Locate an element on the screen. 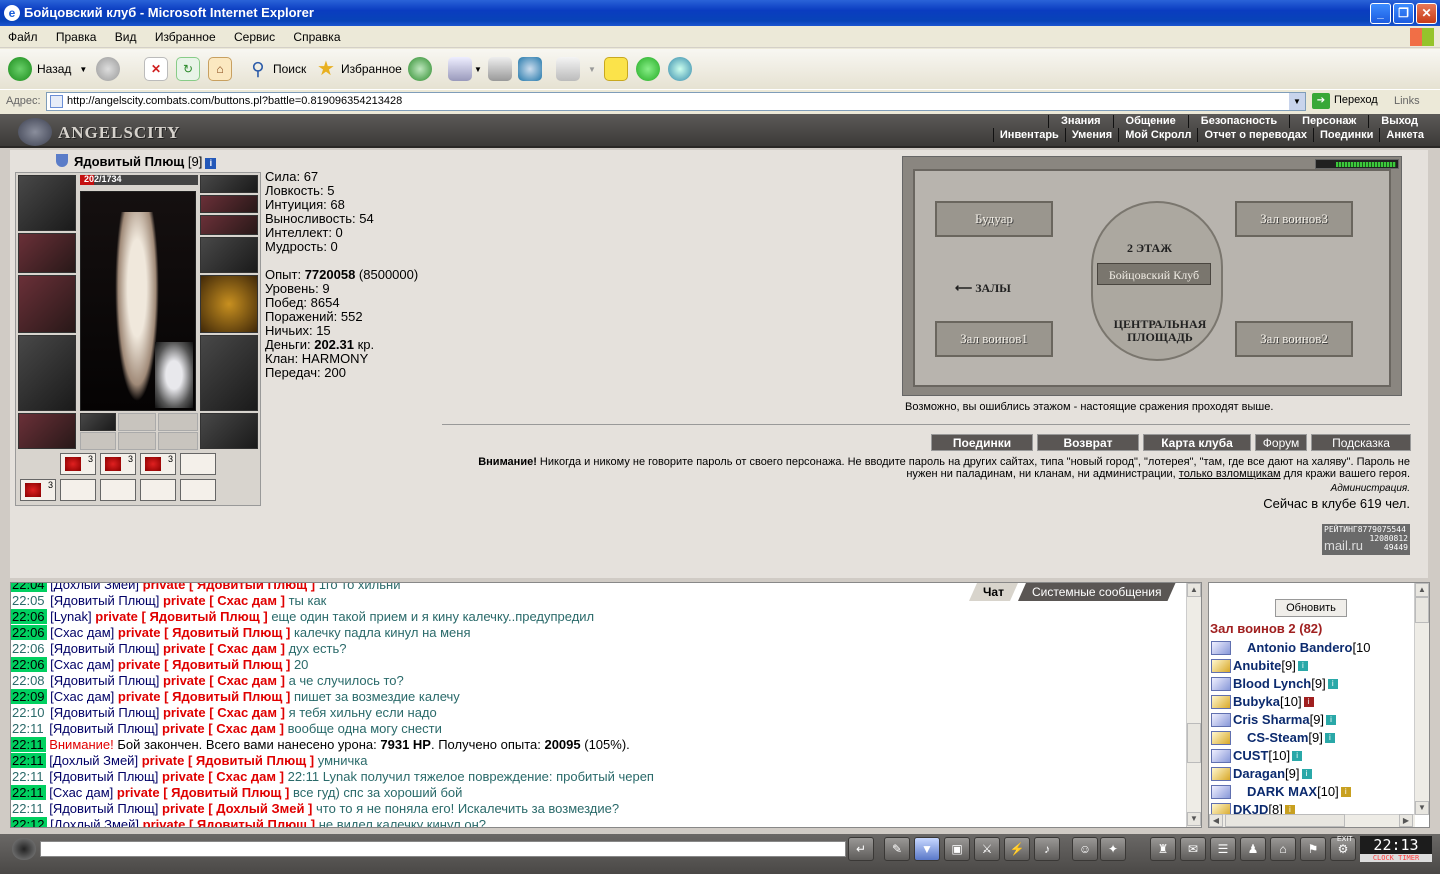 The height and width of the screenshot is (874, 1440). home-button: ⌂ is located at coordinates (220, 69).